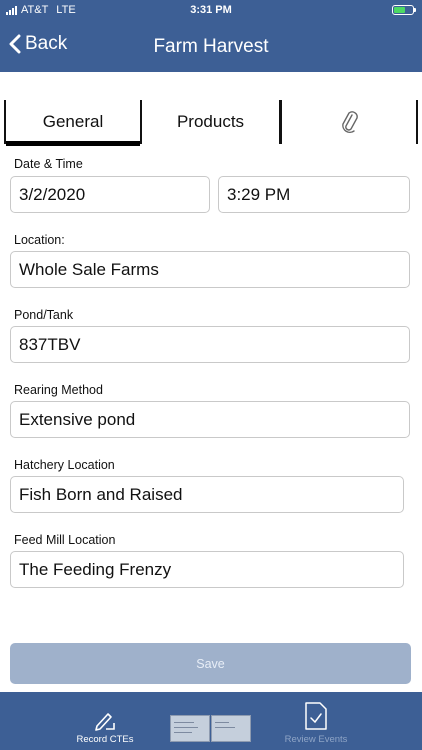 The width and height of the screenshot is (422, 750). What do you see at coordinates (316, 739) in the screenshot?
I see `tab-label: Review Events` at bounding box center [316, 739].